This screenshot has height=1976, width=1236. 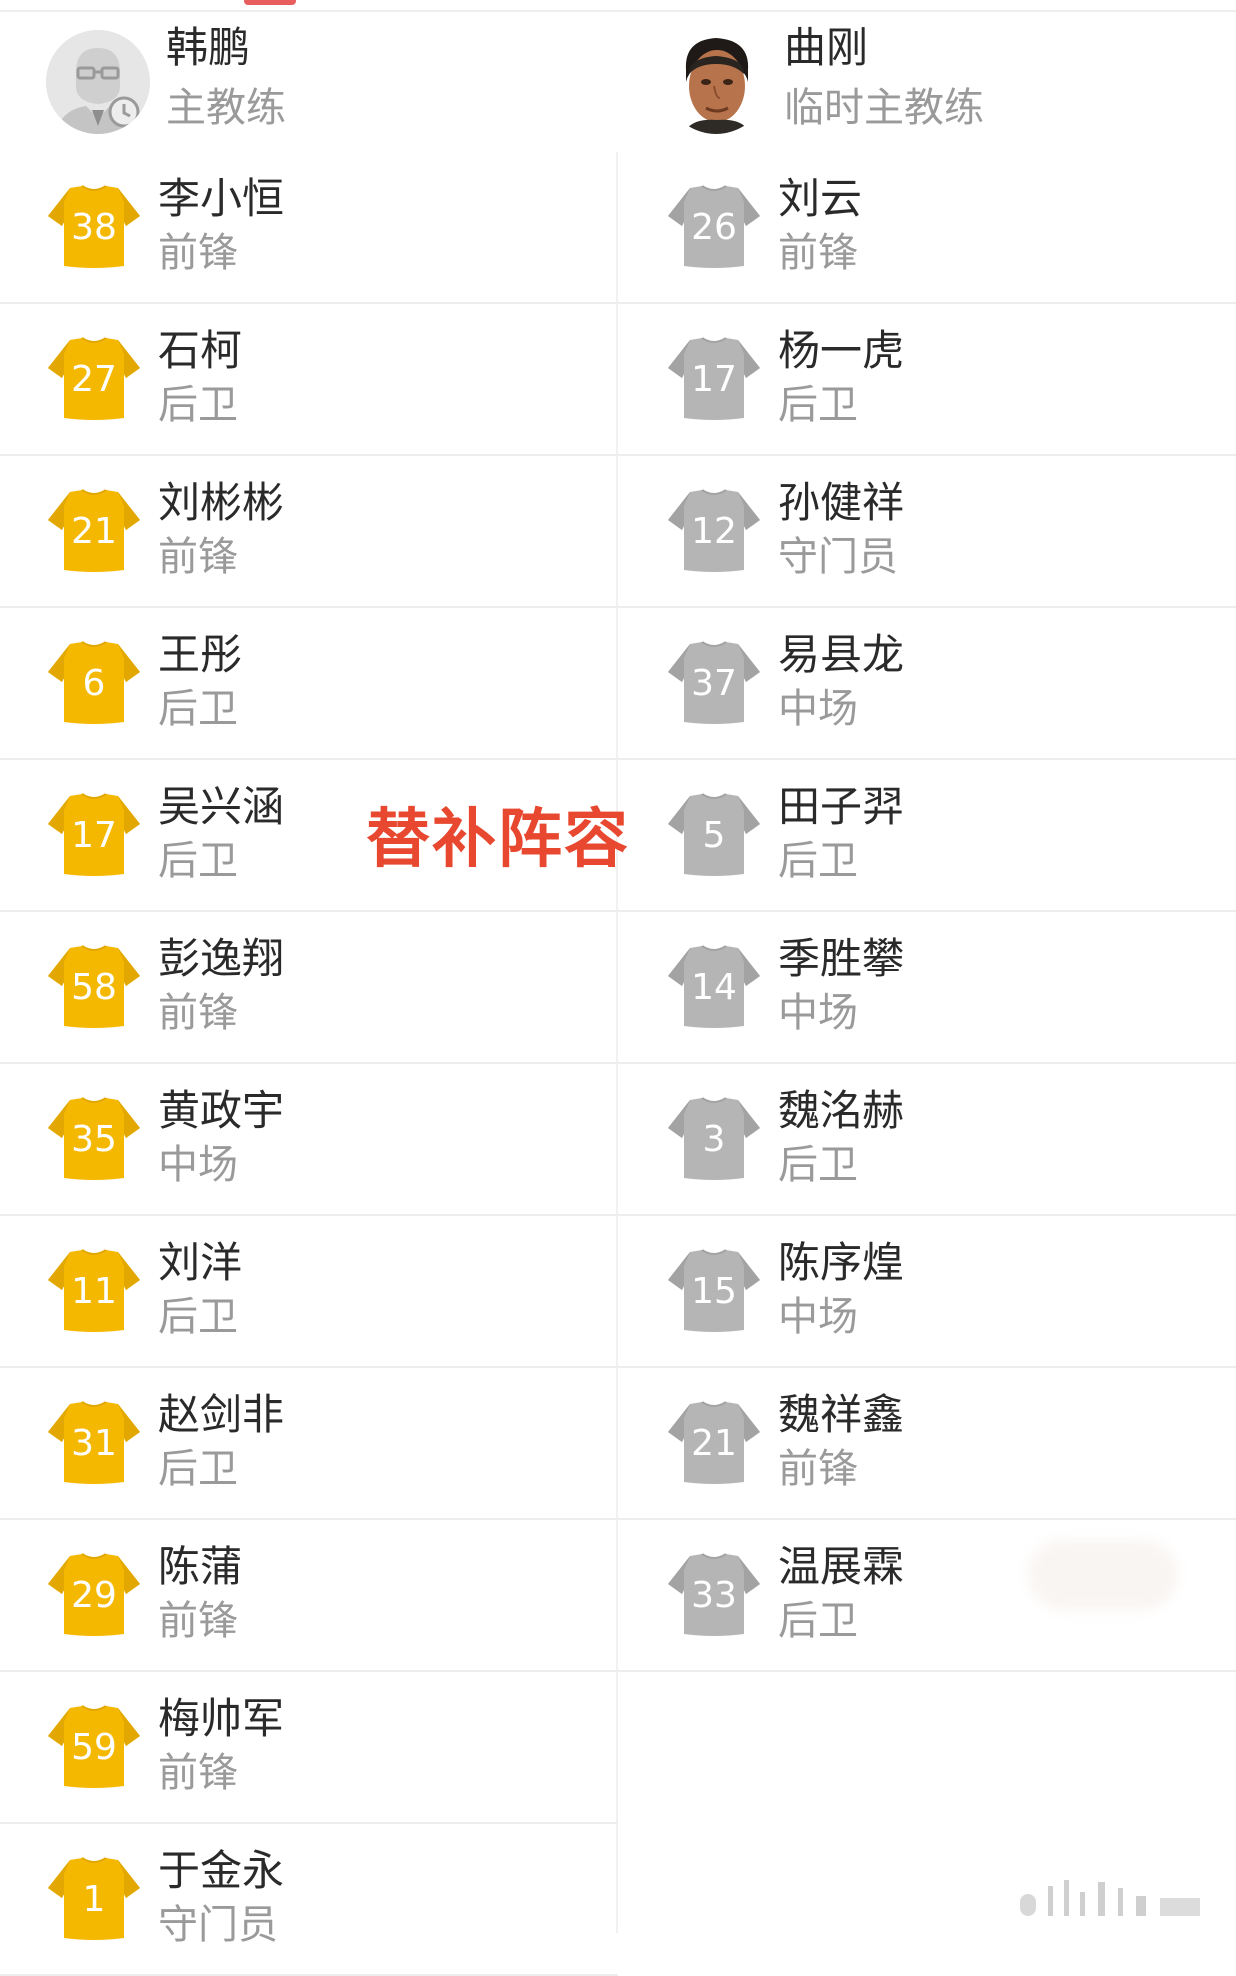 I want to click on player-row: 11 刘洋后卫, so click(x=309, y=1292).